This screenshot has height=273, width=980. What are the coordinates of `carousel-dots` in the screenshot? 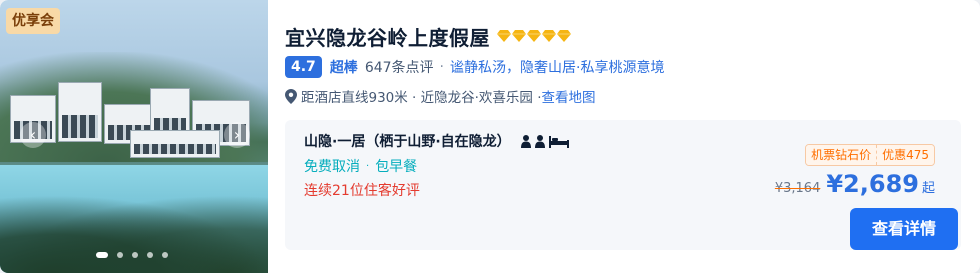 It's located at (132, 255).